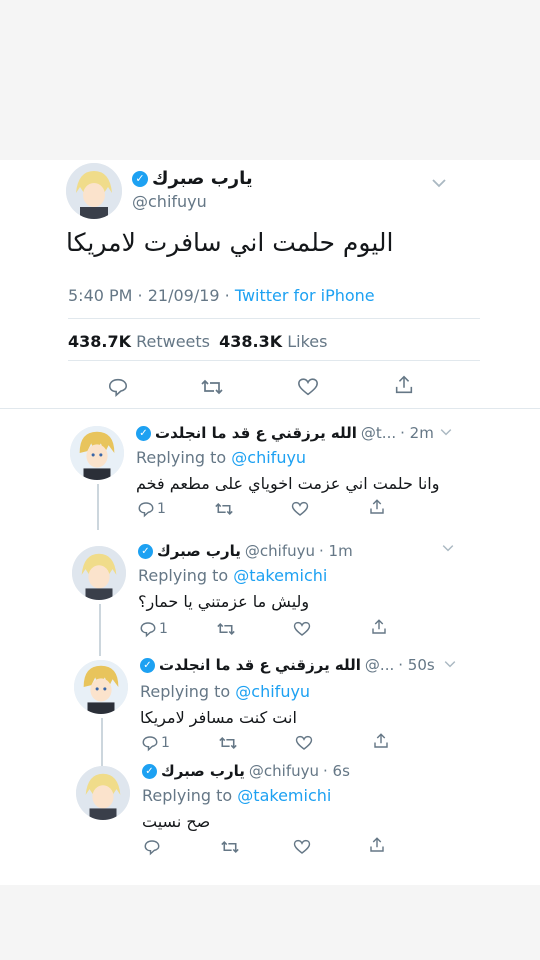  Describe the element at coordinates (218, 717) in the screenshot. I see `reply-3-text: انت كنت مسافر لامريكا` at that location.